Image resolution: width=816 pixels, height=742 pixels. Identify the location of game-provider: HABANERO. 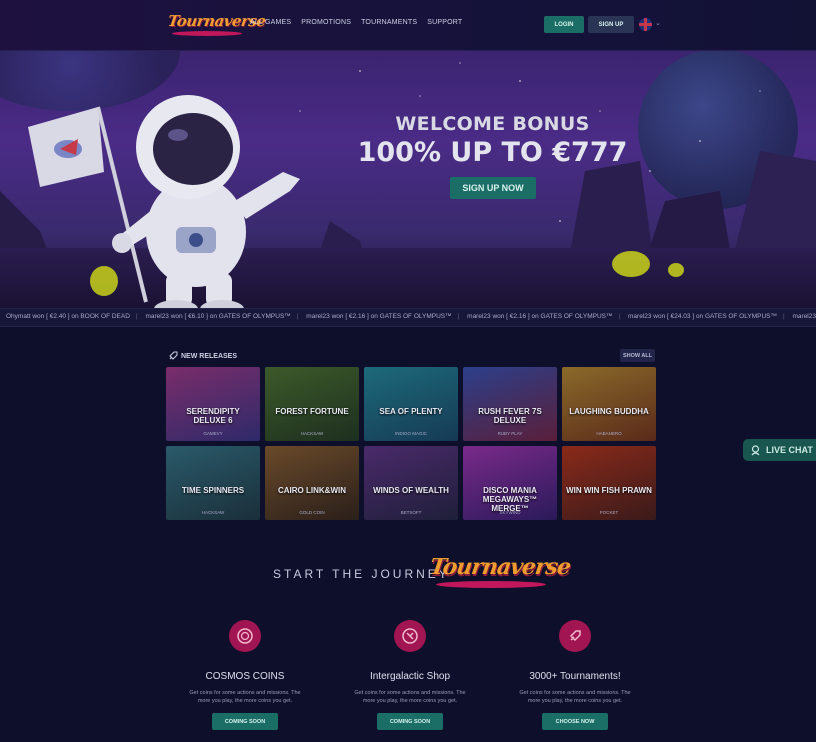
(609, 433).